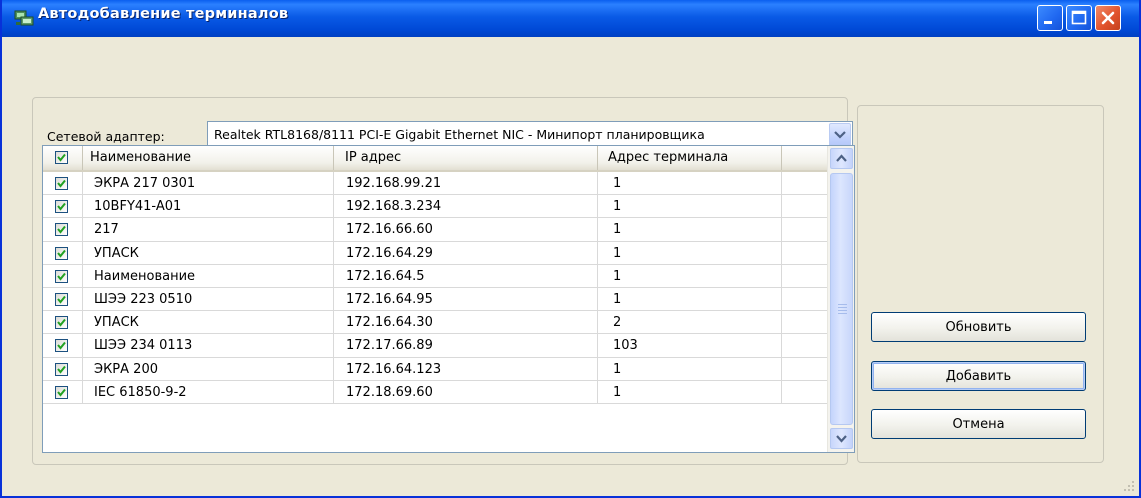 Image resolution: width=1141 pixels, height=498 pixels. I want to click on cell-ip: 192.168.99.21, so click(466, 183).